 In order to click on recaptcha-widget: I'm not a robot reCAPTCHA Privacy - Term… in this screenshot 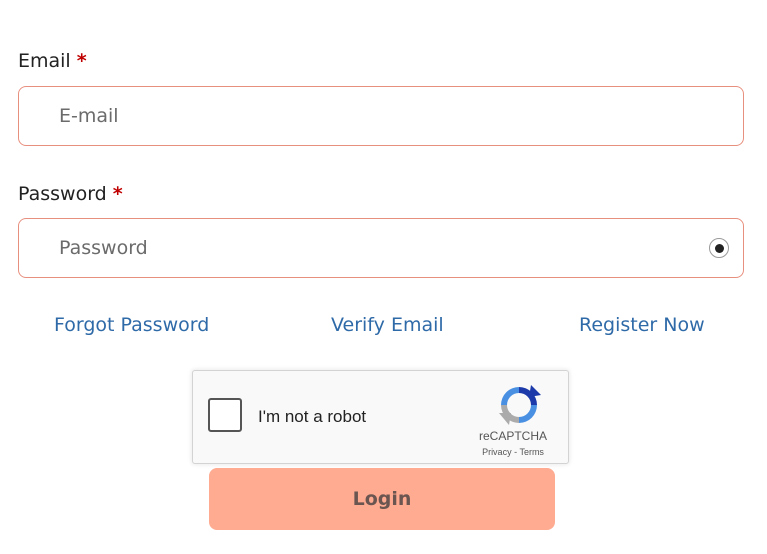, I will do `click(380, 417)`.